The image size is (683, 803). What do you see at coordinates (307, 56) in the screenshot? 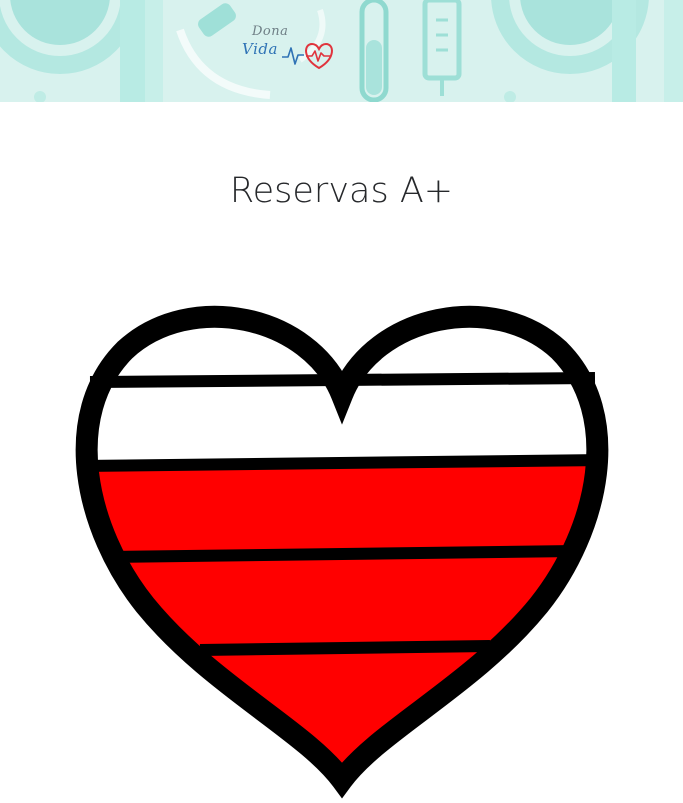
I see `heartbeat-heart-icon` at bounding box center [307, 56].